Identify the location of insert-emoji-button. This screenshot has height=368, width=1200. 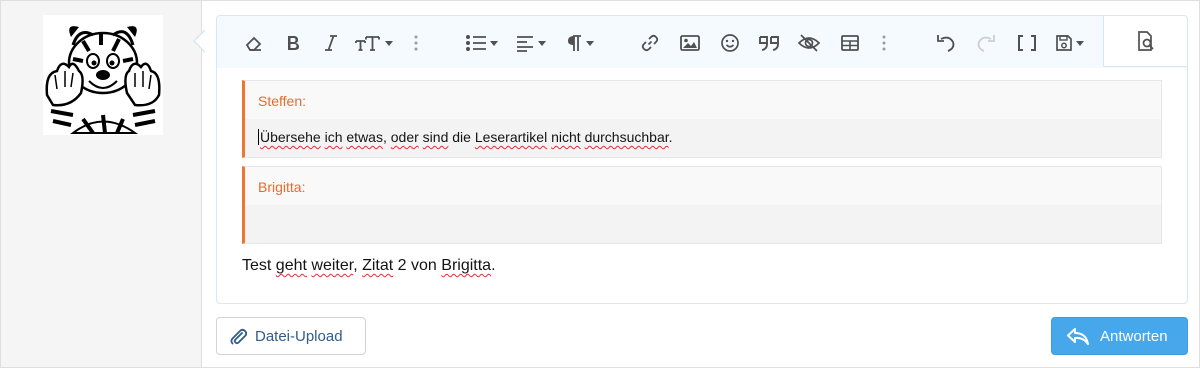
(730, 43).